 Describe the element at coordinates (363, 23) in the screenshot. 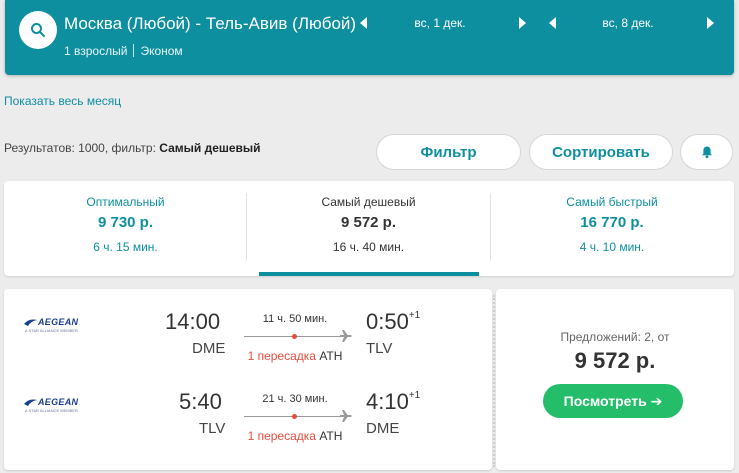

I see `prev-depart-date-arrow-icon` at that location.